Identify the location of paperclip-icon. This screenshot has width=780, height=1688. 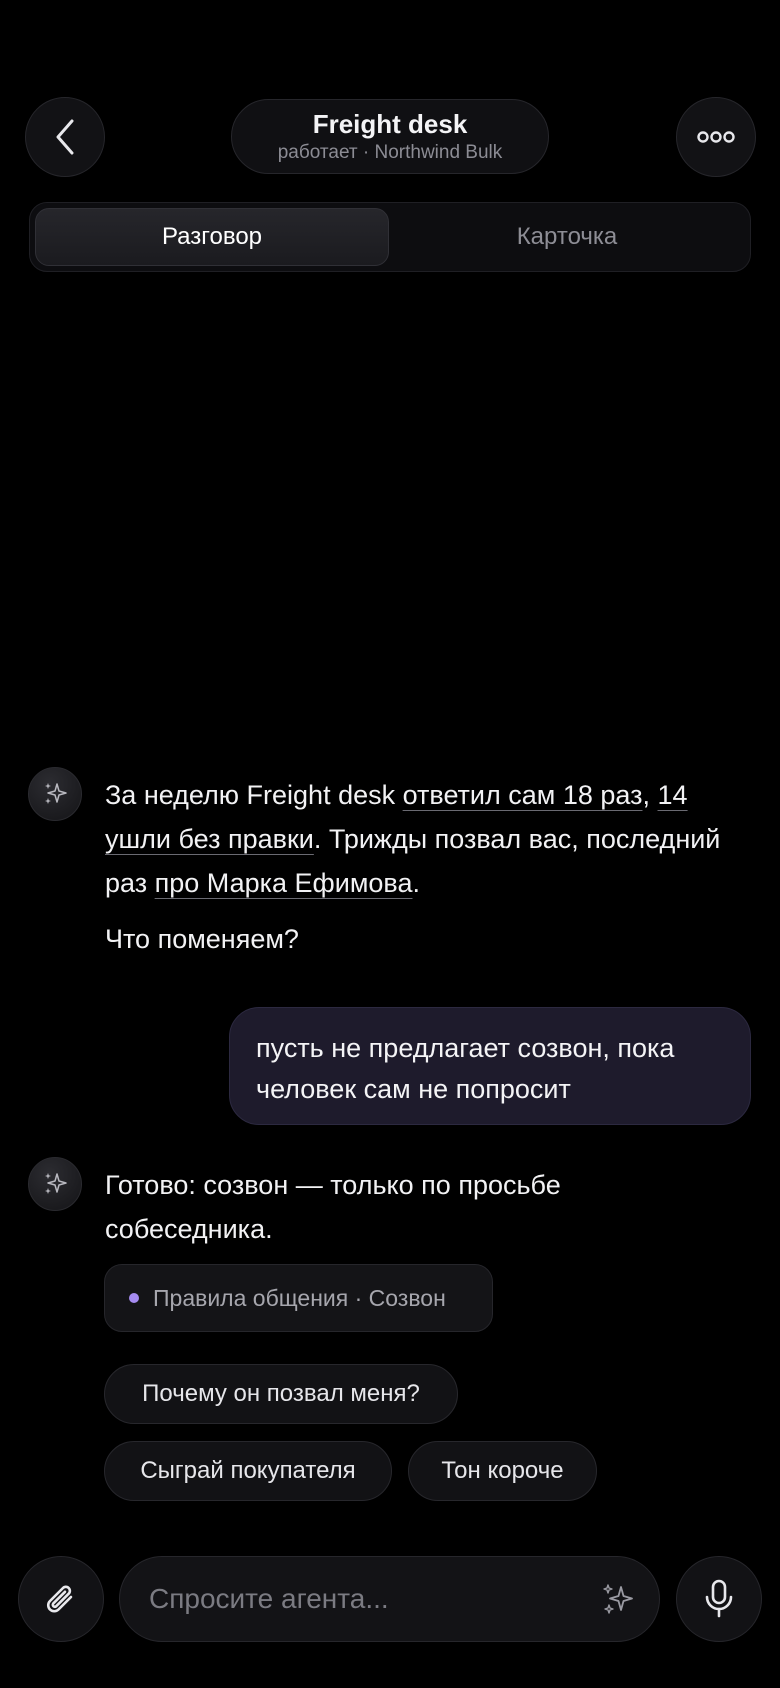
(60, 1599).